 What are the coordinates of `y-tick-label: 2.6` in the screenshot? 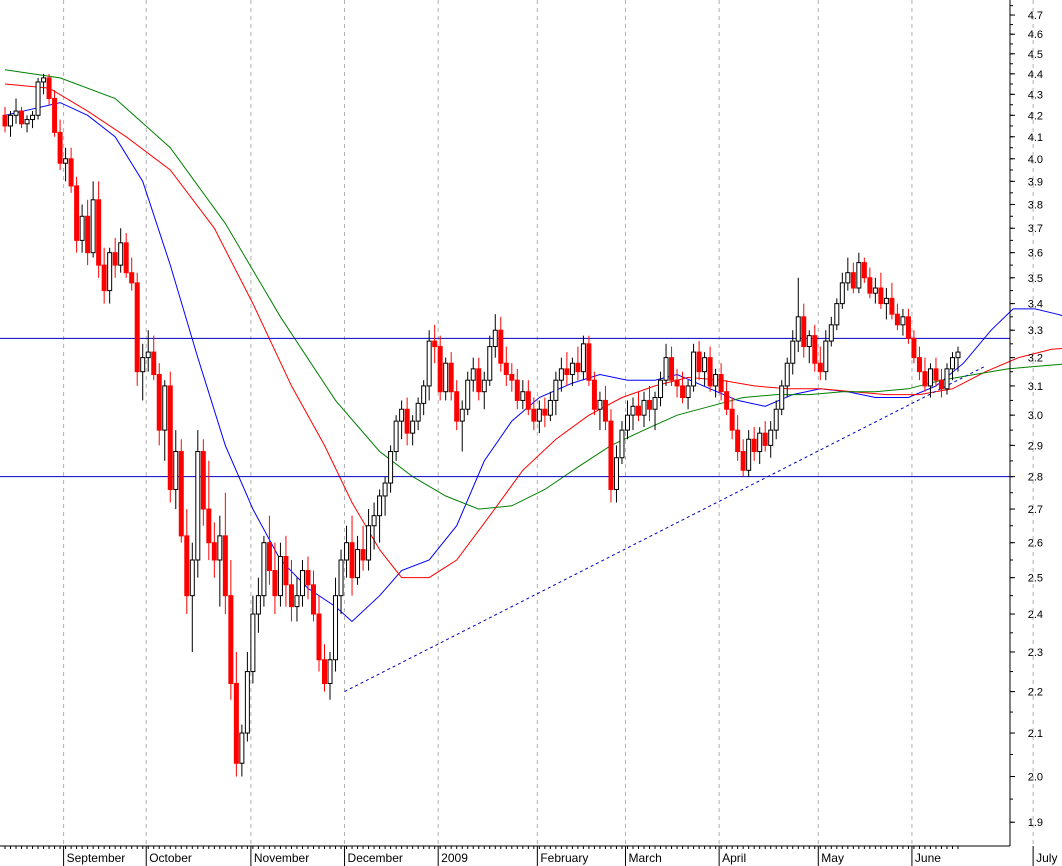 It's located at (1035, 544).